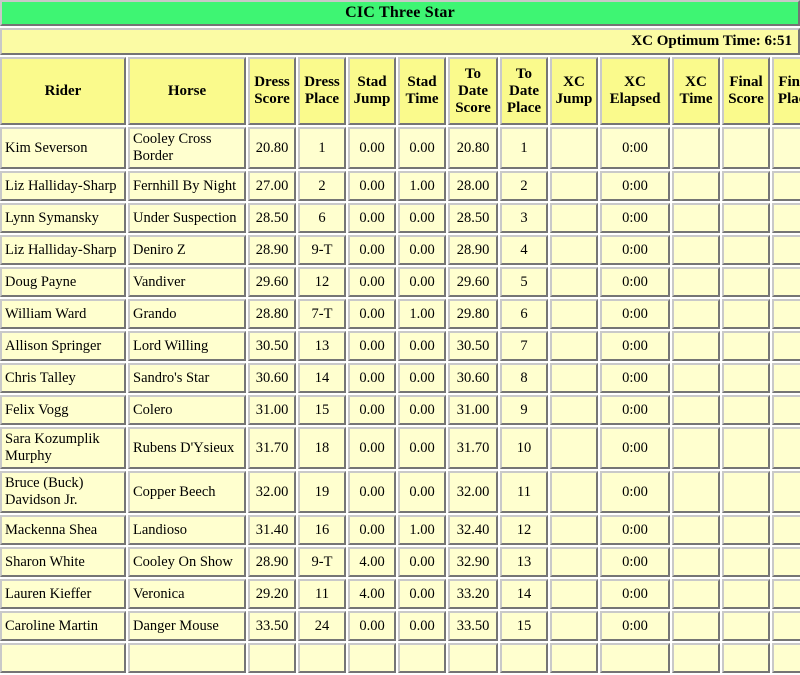 This screenshot has height=675, width=800. What do you see at coordinates (473, 530) in the screenshot?
I see `cell-to-date-score: 32.40` at bounding box center [473, 530].